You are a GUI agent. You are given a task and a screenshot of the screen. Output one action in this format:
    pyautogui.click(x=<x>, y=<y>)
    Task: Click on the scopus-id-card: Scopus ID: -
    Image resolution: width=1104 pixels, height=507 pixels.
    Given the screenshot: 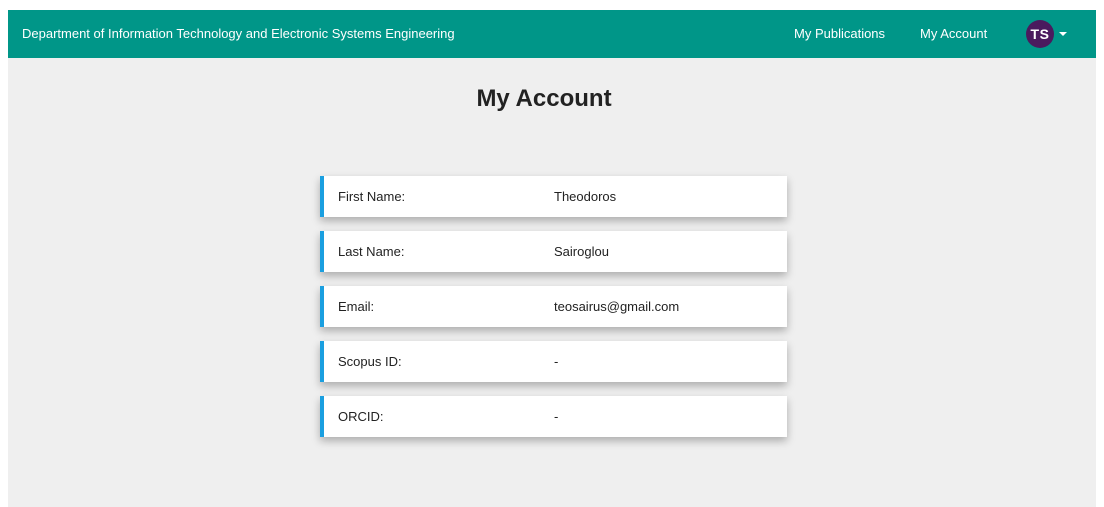 What is the action you would take?
    pyautogui.click(x=553, y=361)
    